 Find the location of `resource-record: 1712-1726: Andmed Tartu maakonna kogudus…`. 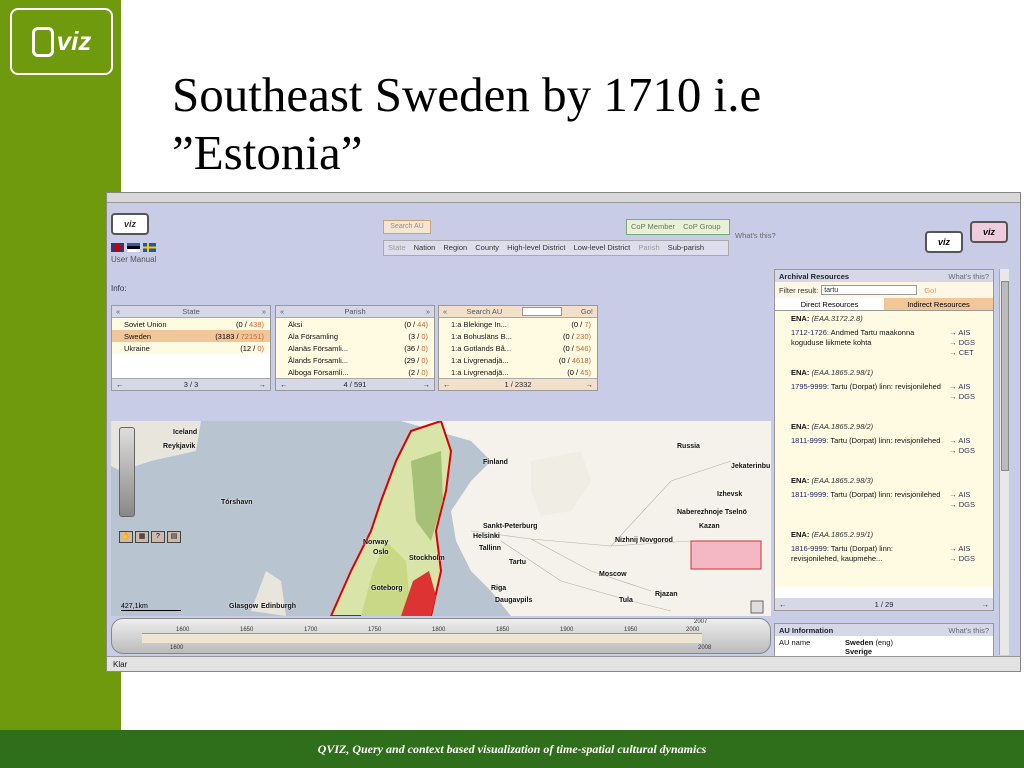

resource-record: 1712-1726: Andmed Tartu maakonna kogudus… is located at coordinates (884, 345).